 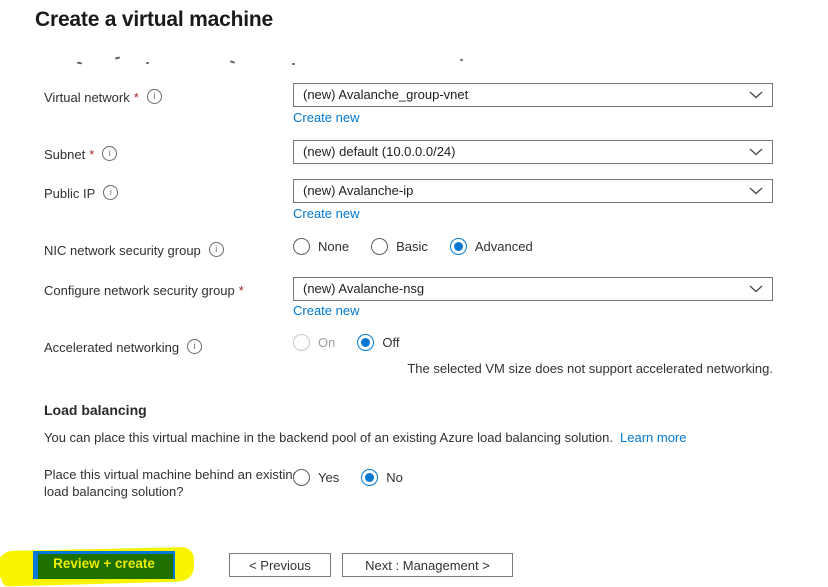 What do you see at coordinates (386, 94) in the screenshot?
I see `dropdown-value: (new) Avalanche_group-vnet` at bounding box center [386, 94].